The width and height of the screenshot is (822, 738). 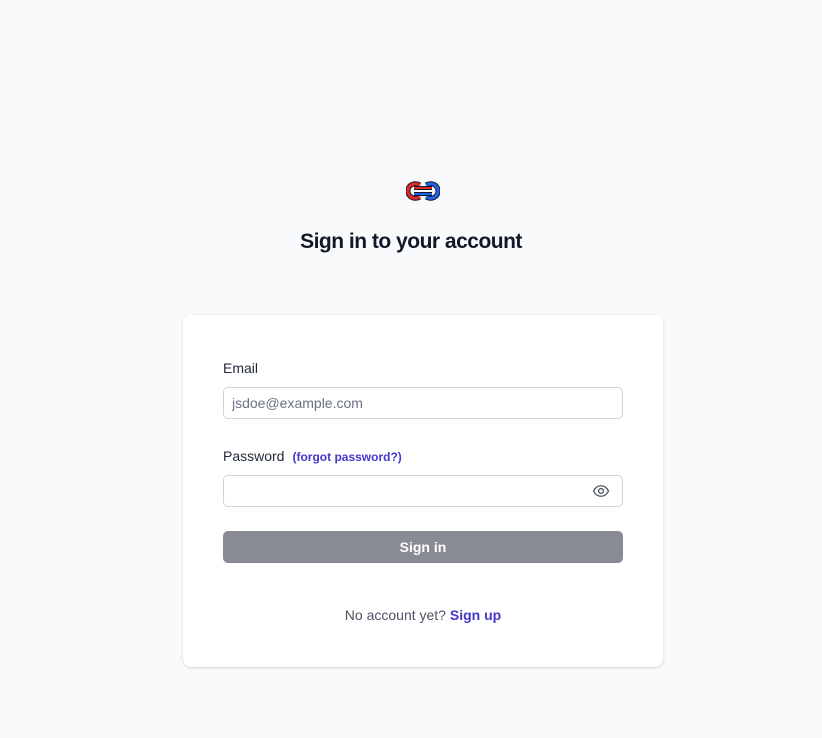 I want to click on password-label-row: Password (forgot password?), so click(x=312, y=456).